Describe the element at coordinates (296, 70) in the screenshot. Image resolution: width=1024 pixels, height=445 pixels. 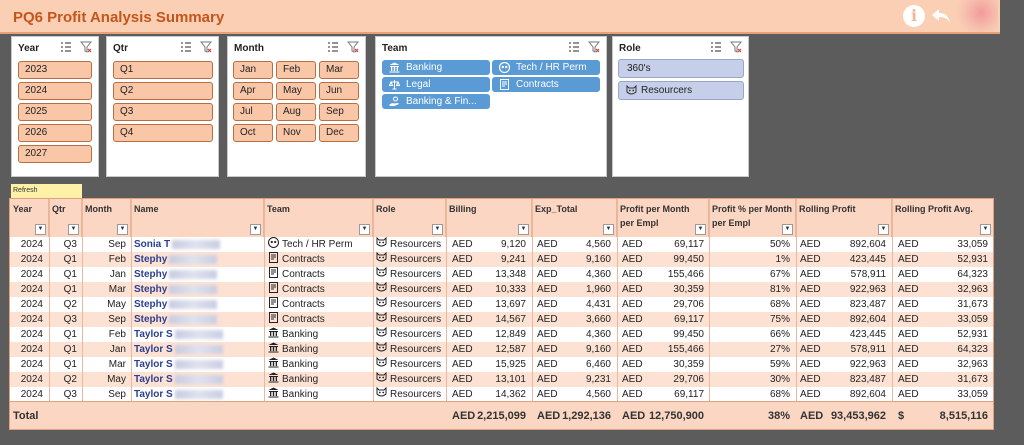
I see `slicer-item-feb: Feb` at that location.